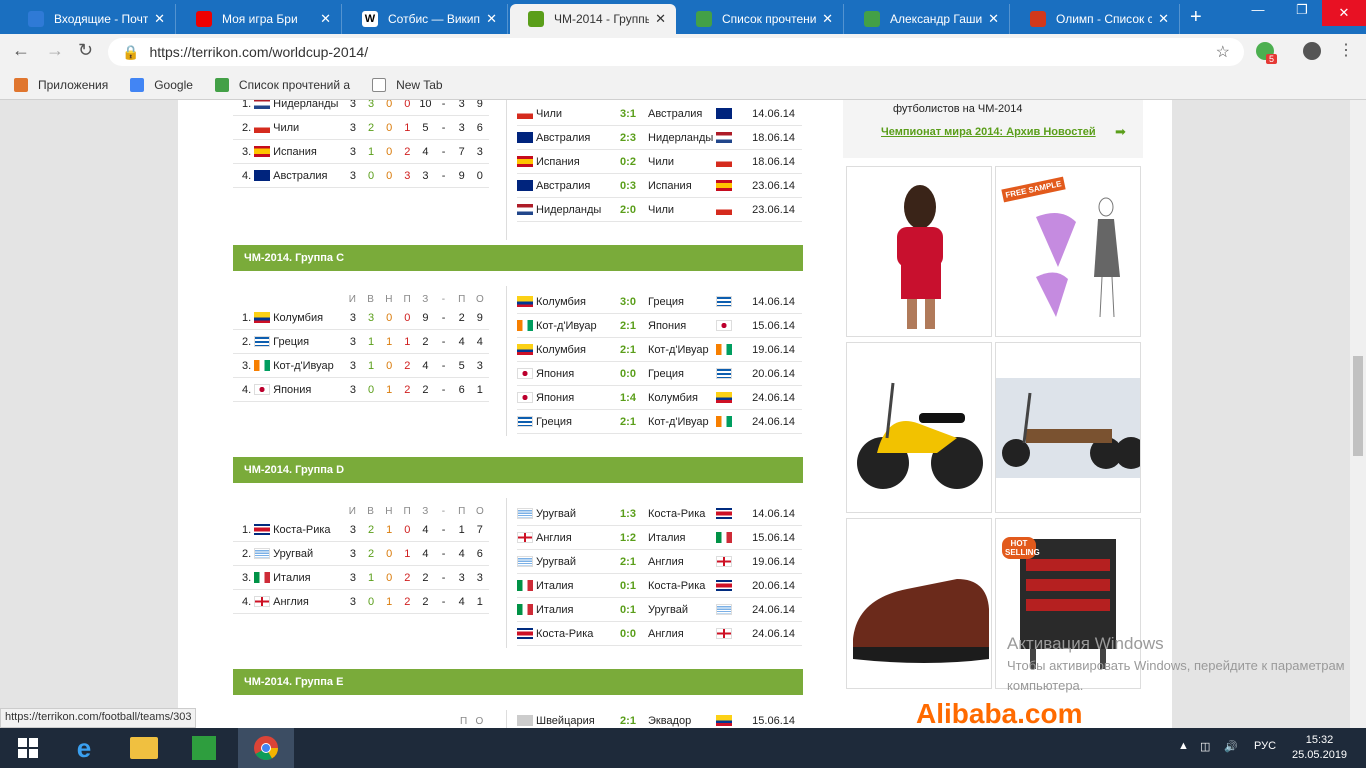 Image resolution: width=1366 pixels, height=768 pixels. What do you see at coordinates (426, 19) in the screenshot?
I see `browser-tab: W Сотбис — Википед ✕` at bounding box center [426, 19].